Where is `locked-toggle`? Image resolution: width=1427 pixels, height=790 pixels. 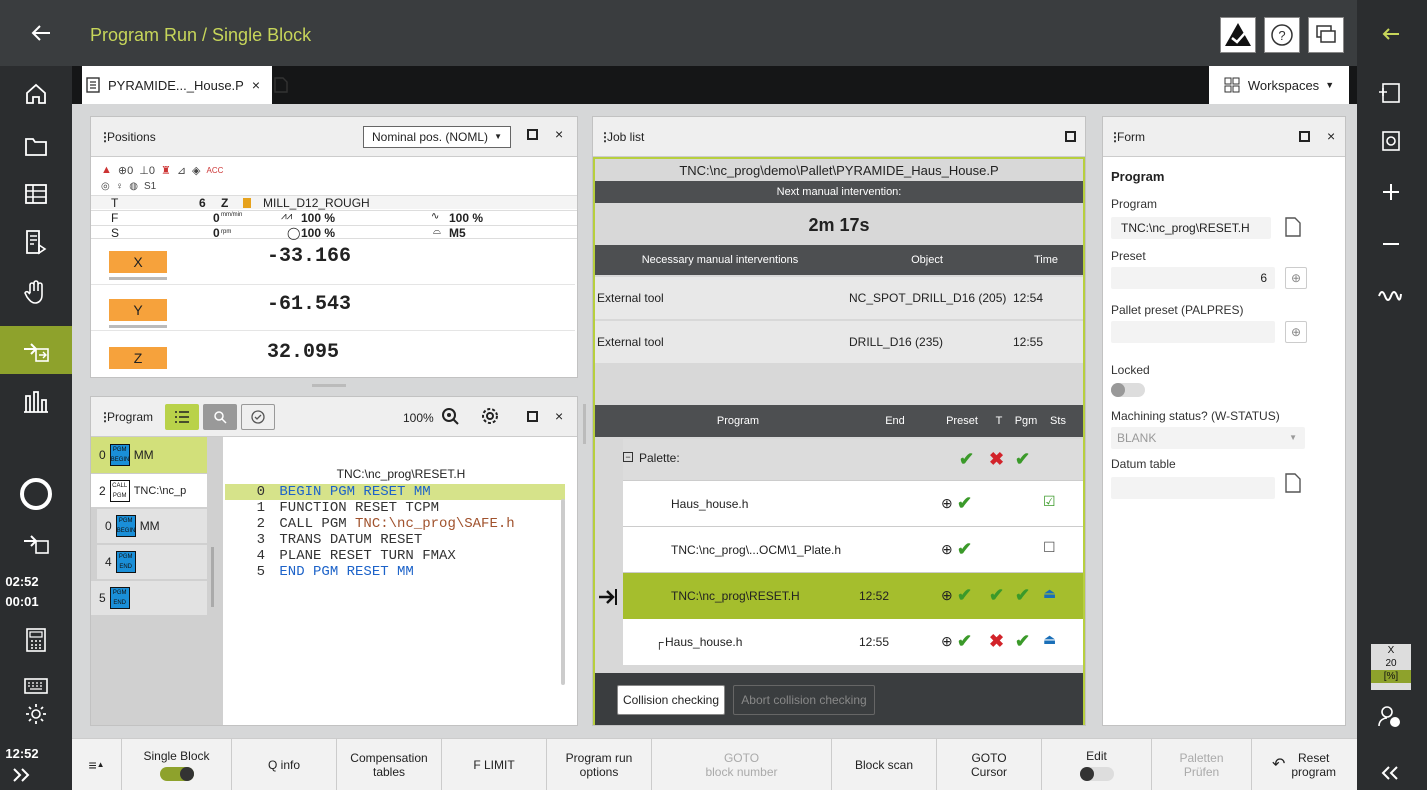 locked-toggle is located at coordinates (1128, 390).